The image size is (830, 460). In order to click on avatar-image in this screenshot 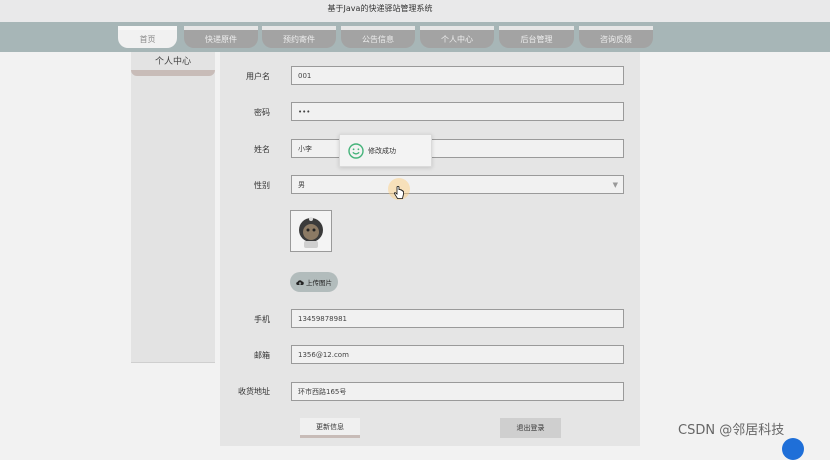, I will do `click(311, 232)`.